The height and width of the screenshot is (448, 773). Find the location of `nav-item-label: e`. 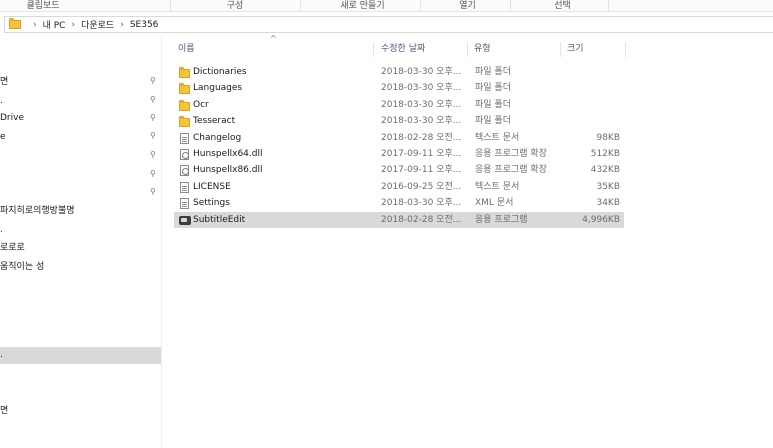

nav-item-label: e is located at coordinates (3, 137).